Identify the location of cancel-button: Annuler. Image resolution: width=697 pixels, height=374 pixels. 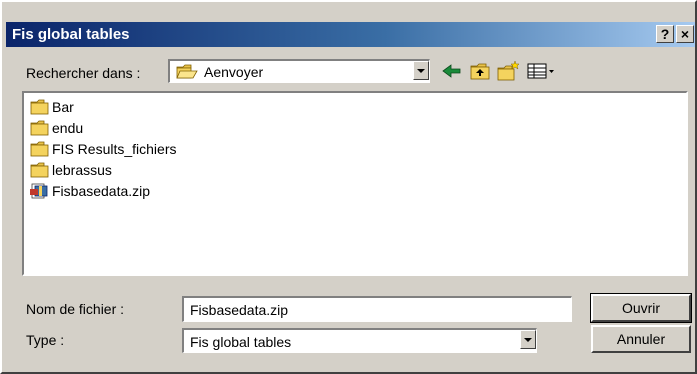
(641, 339).